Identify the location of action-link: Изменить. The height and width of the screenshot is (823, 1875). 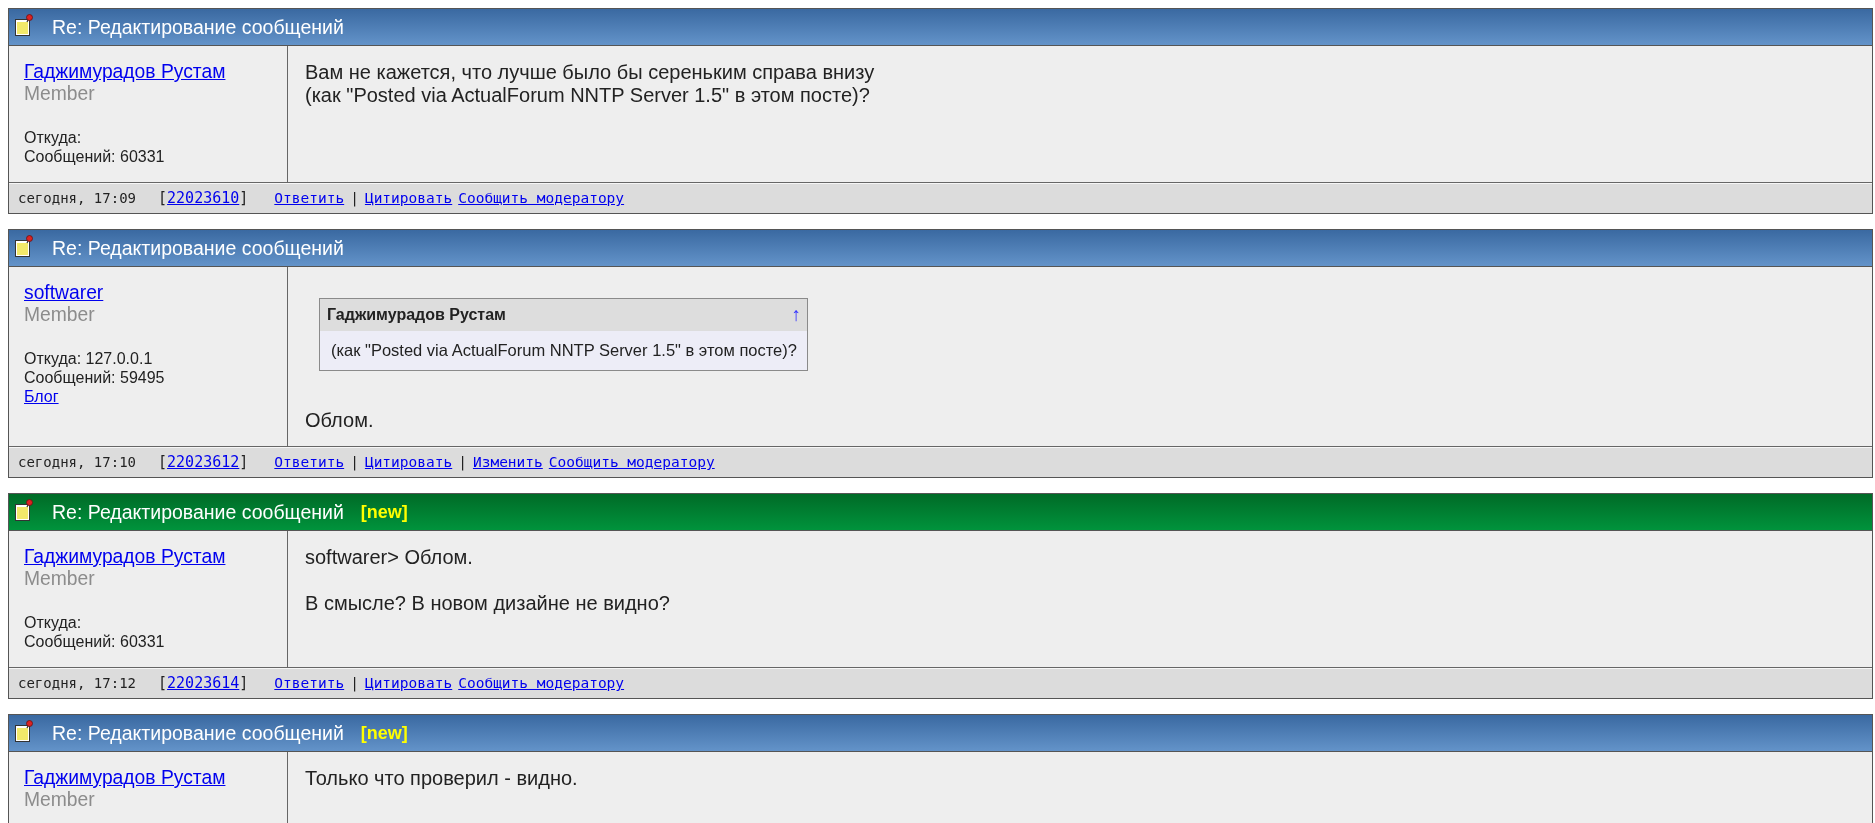
(507, 462).